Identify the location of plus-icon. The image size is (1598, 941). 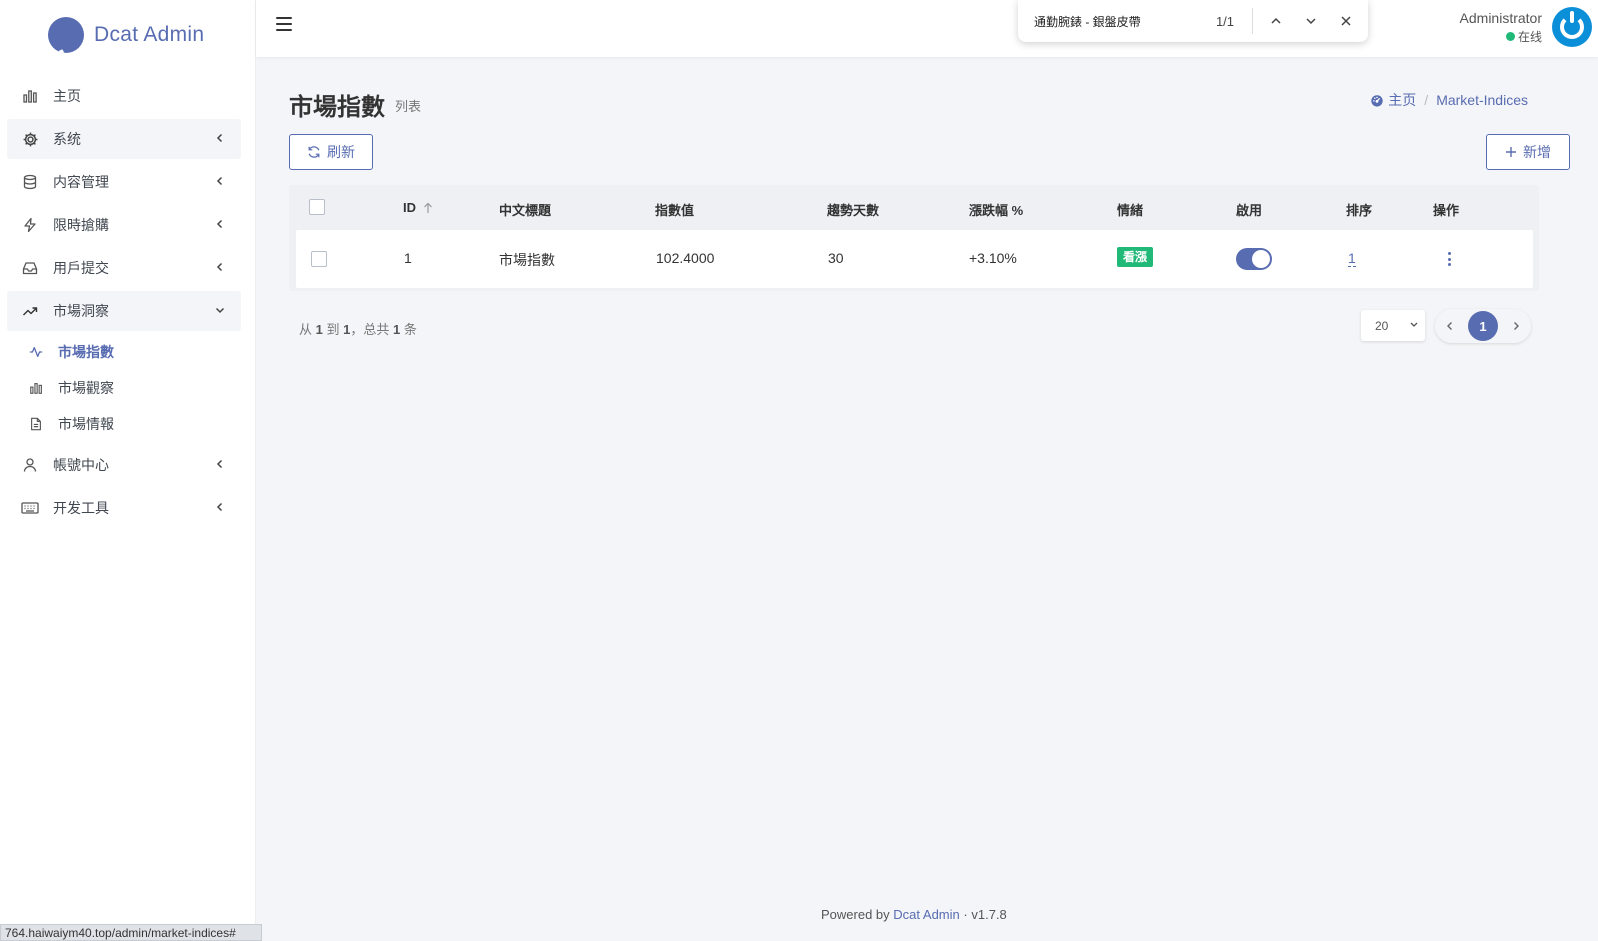
(1511, 152).